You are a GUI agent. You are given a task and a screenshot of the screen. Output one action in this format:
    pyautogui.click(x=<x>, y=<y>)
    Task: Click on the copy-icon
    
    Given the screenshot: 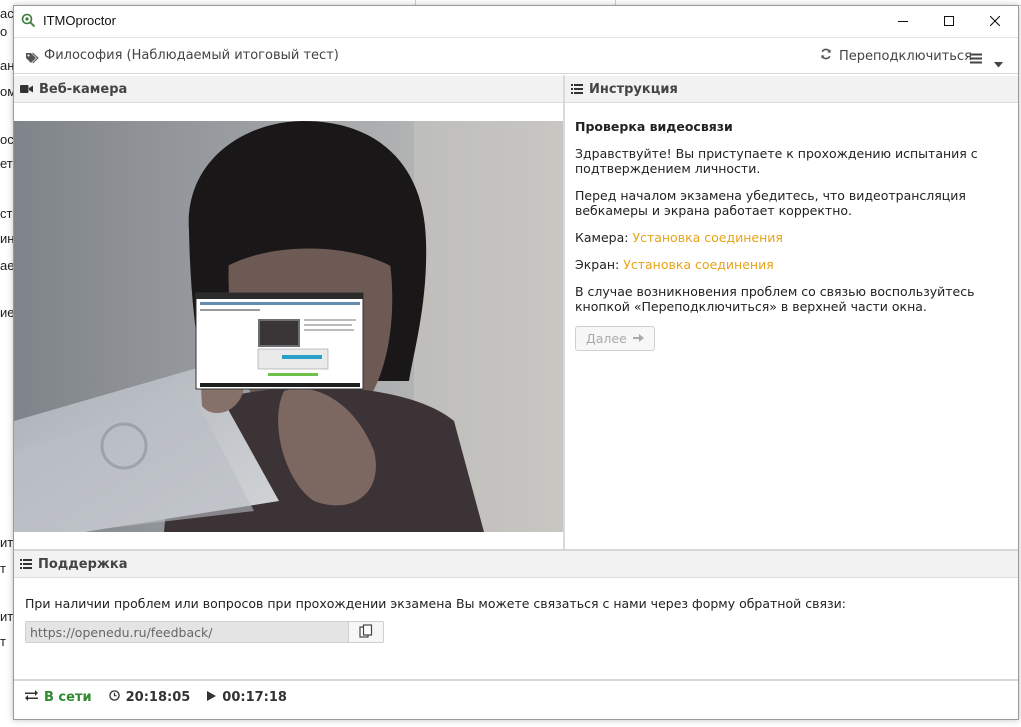 What is the action you would take?
    pyautogui.click(x=366, y=632)
    